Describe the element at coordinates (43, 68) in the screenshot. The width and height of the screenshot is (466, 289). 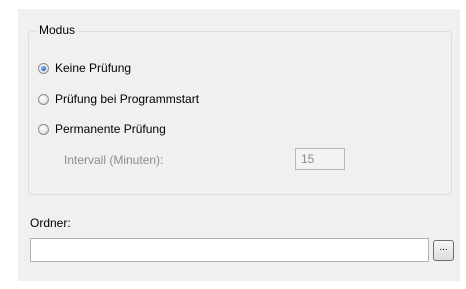
I see `radio-button-checked` at that location.